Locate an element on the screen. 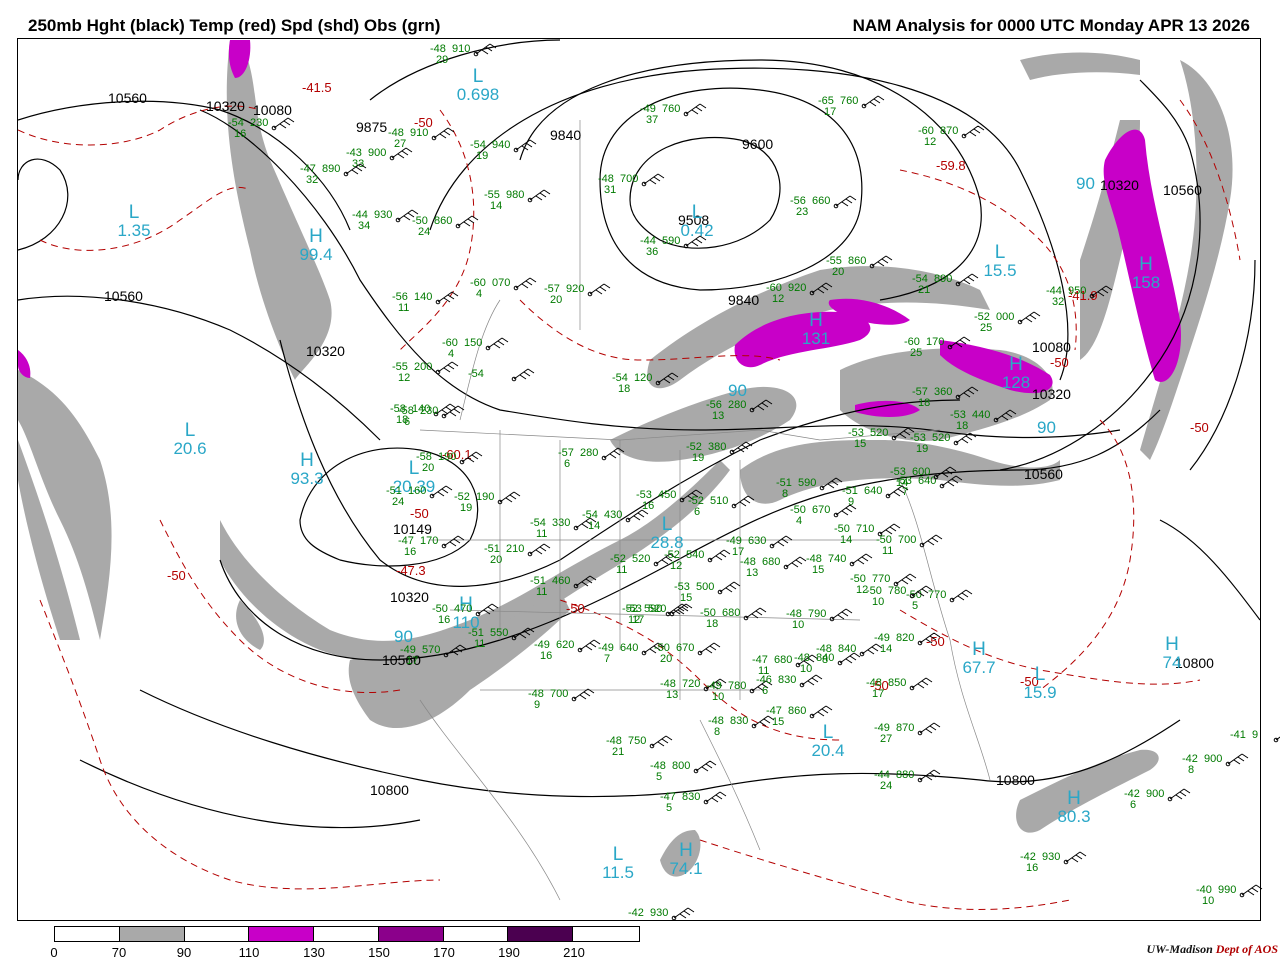 This screenshot has height=960, width=1280. temp-label: -50 is located at coordinates (419, 513).